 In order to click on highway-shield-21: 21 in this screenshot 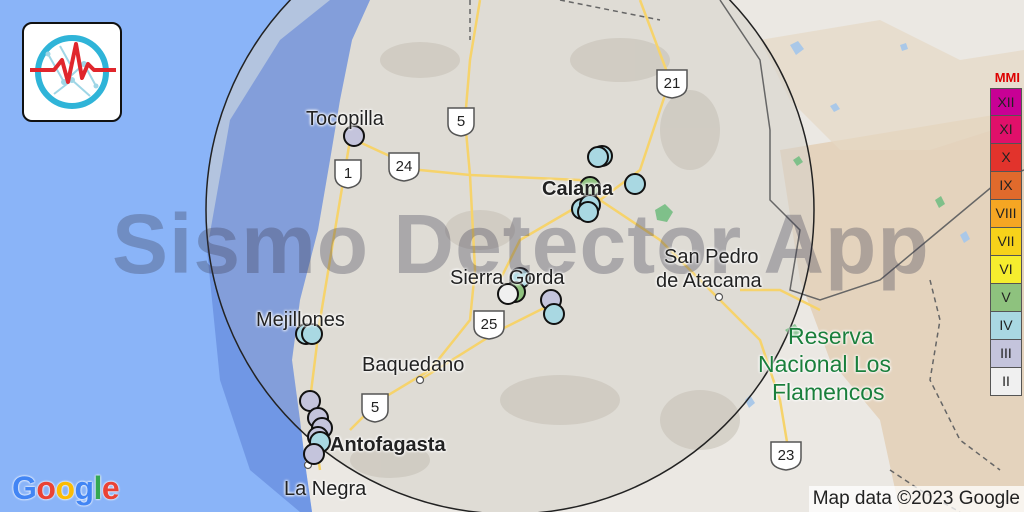, I will do `click(672, 84)`.